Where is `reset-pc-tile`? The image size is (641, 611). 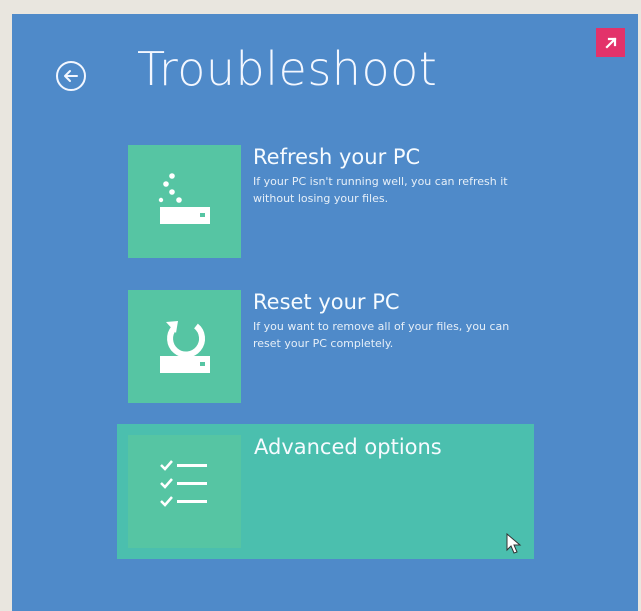 reset-pc-tile is located at coordinates (184, 346).